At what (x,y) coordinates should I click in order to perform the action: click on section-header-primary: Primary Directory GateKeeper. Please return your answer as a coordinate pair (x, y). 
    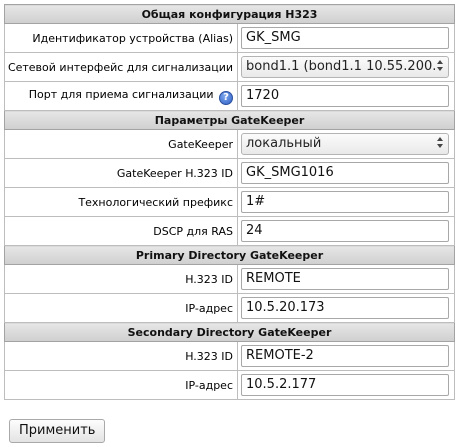
    Looking at the image, I should click on (229, 255).